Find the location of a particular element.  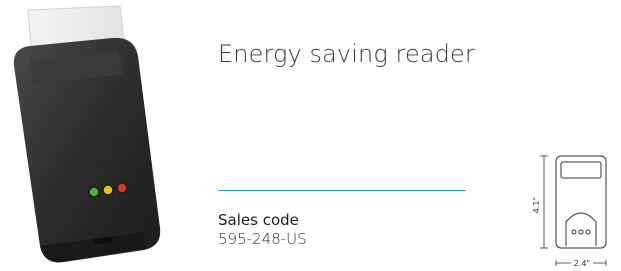

product-title: Energy saving reader is located at coordinates (346, 54).